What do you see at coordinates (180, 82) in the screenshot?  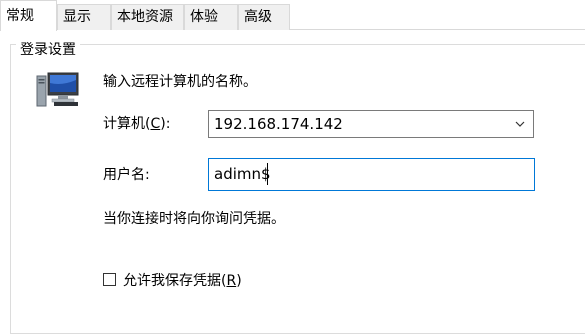 I see `intro-text: 输入远程计算机的名称。` at bounding box center [180, 82].